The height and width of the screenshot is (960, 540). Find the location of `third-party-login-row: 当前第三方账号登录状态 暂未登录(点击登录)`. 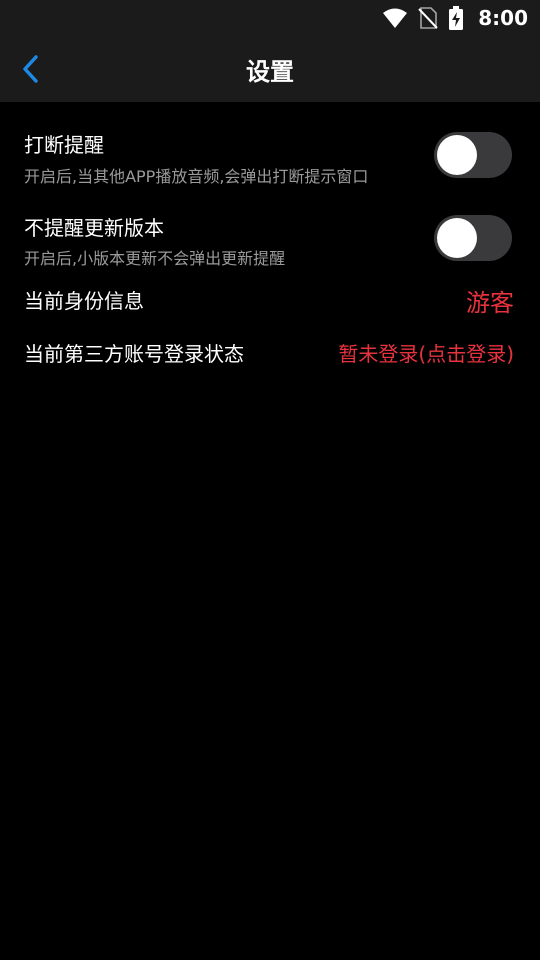

third-party-login-row: 当前第三方账号登录状态 暂未登录(点击登录) is located at coordinates (270, 354).